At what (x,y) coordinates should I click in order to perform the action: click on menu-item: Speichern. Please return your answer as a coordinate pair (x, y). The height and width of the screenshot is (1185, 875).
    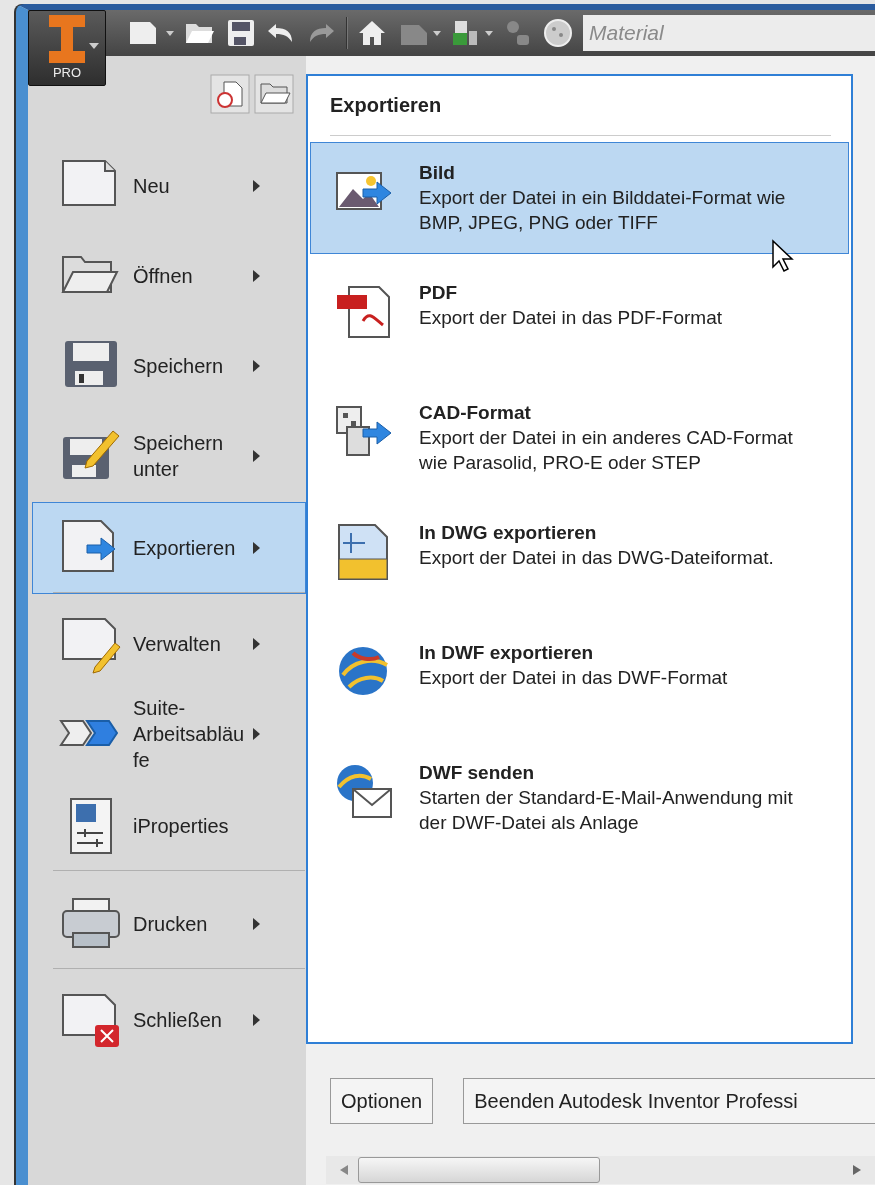
    Looking at the image, I should click on (169, 366).